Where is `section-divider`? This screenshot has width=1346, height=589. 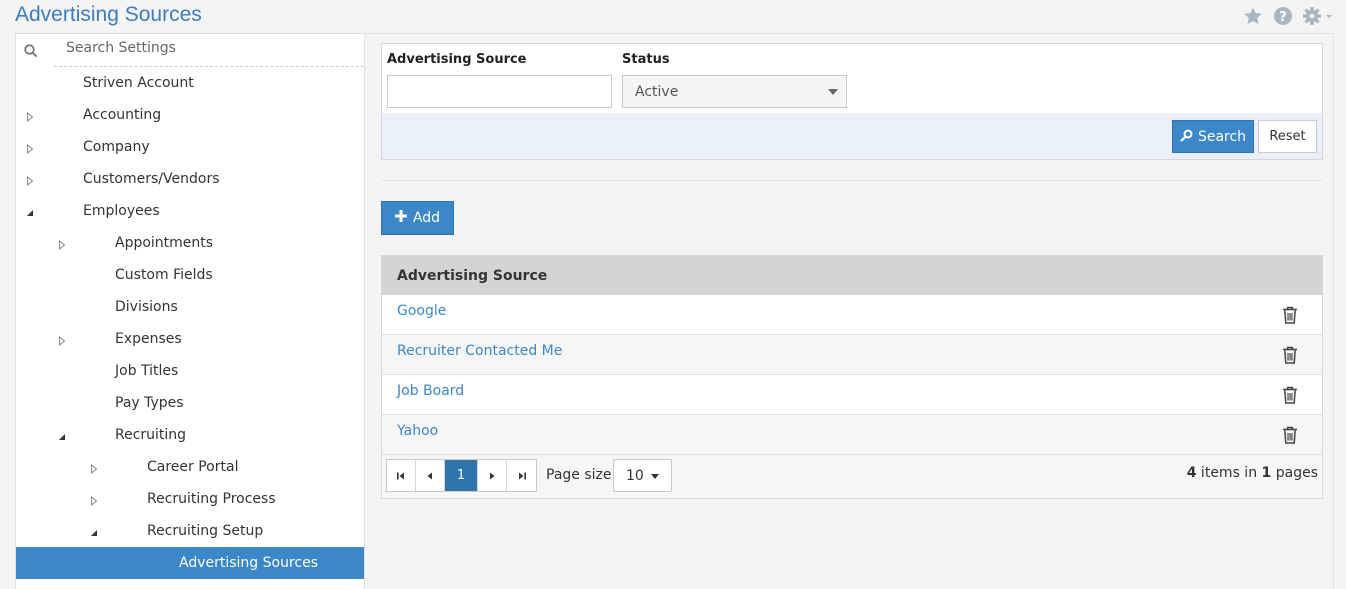 section-divider is located at coordinates (852, 180).